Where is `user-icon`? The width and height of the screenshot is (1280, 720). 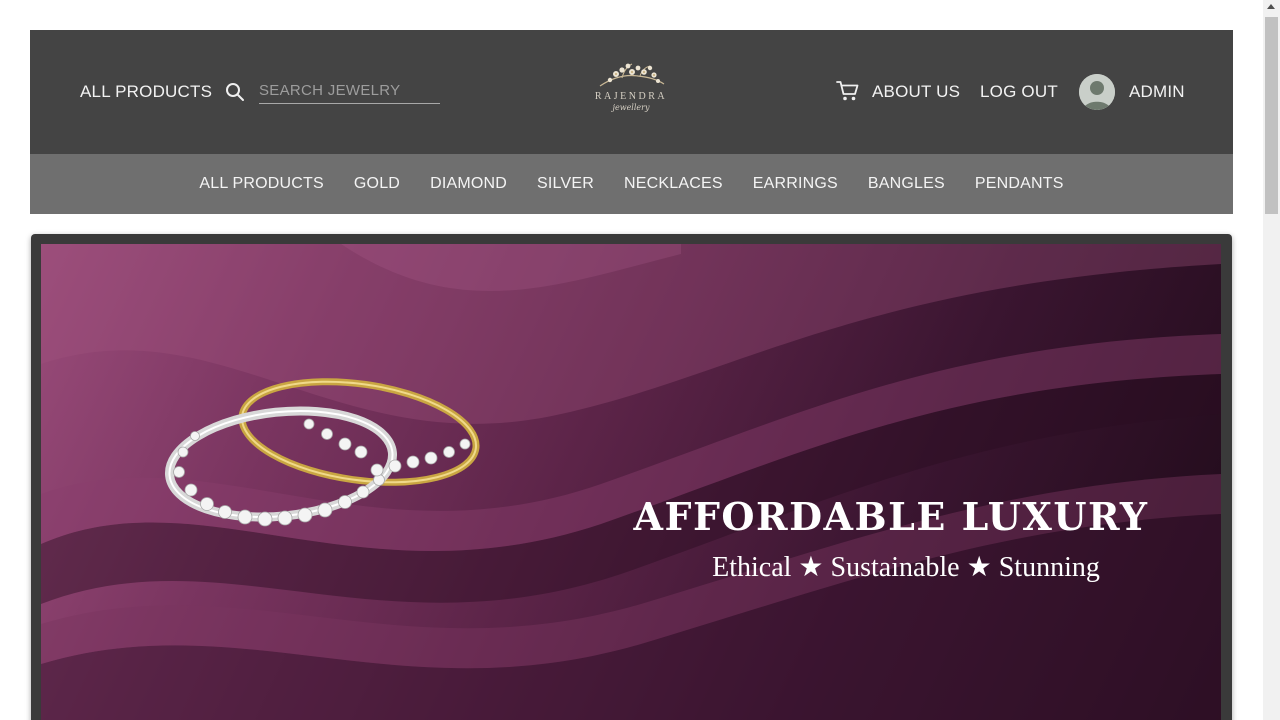
user-icon is located at coordinates (1097, 92).